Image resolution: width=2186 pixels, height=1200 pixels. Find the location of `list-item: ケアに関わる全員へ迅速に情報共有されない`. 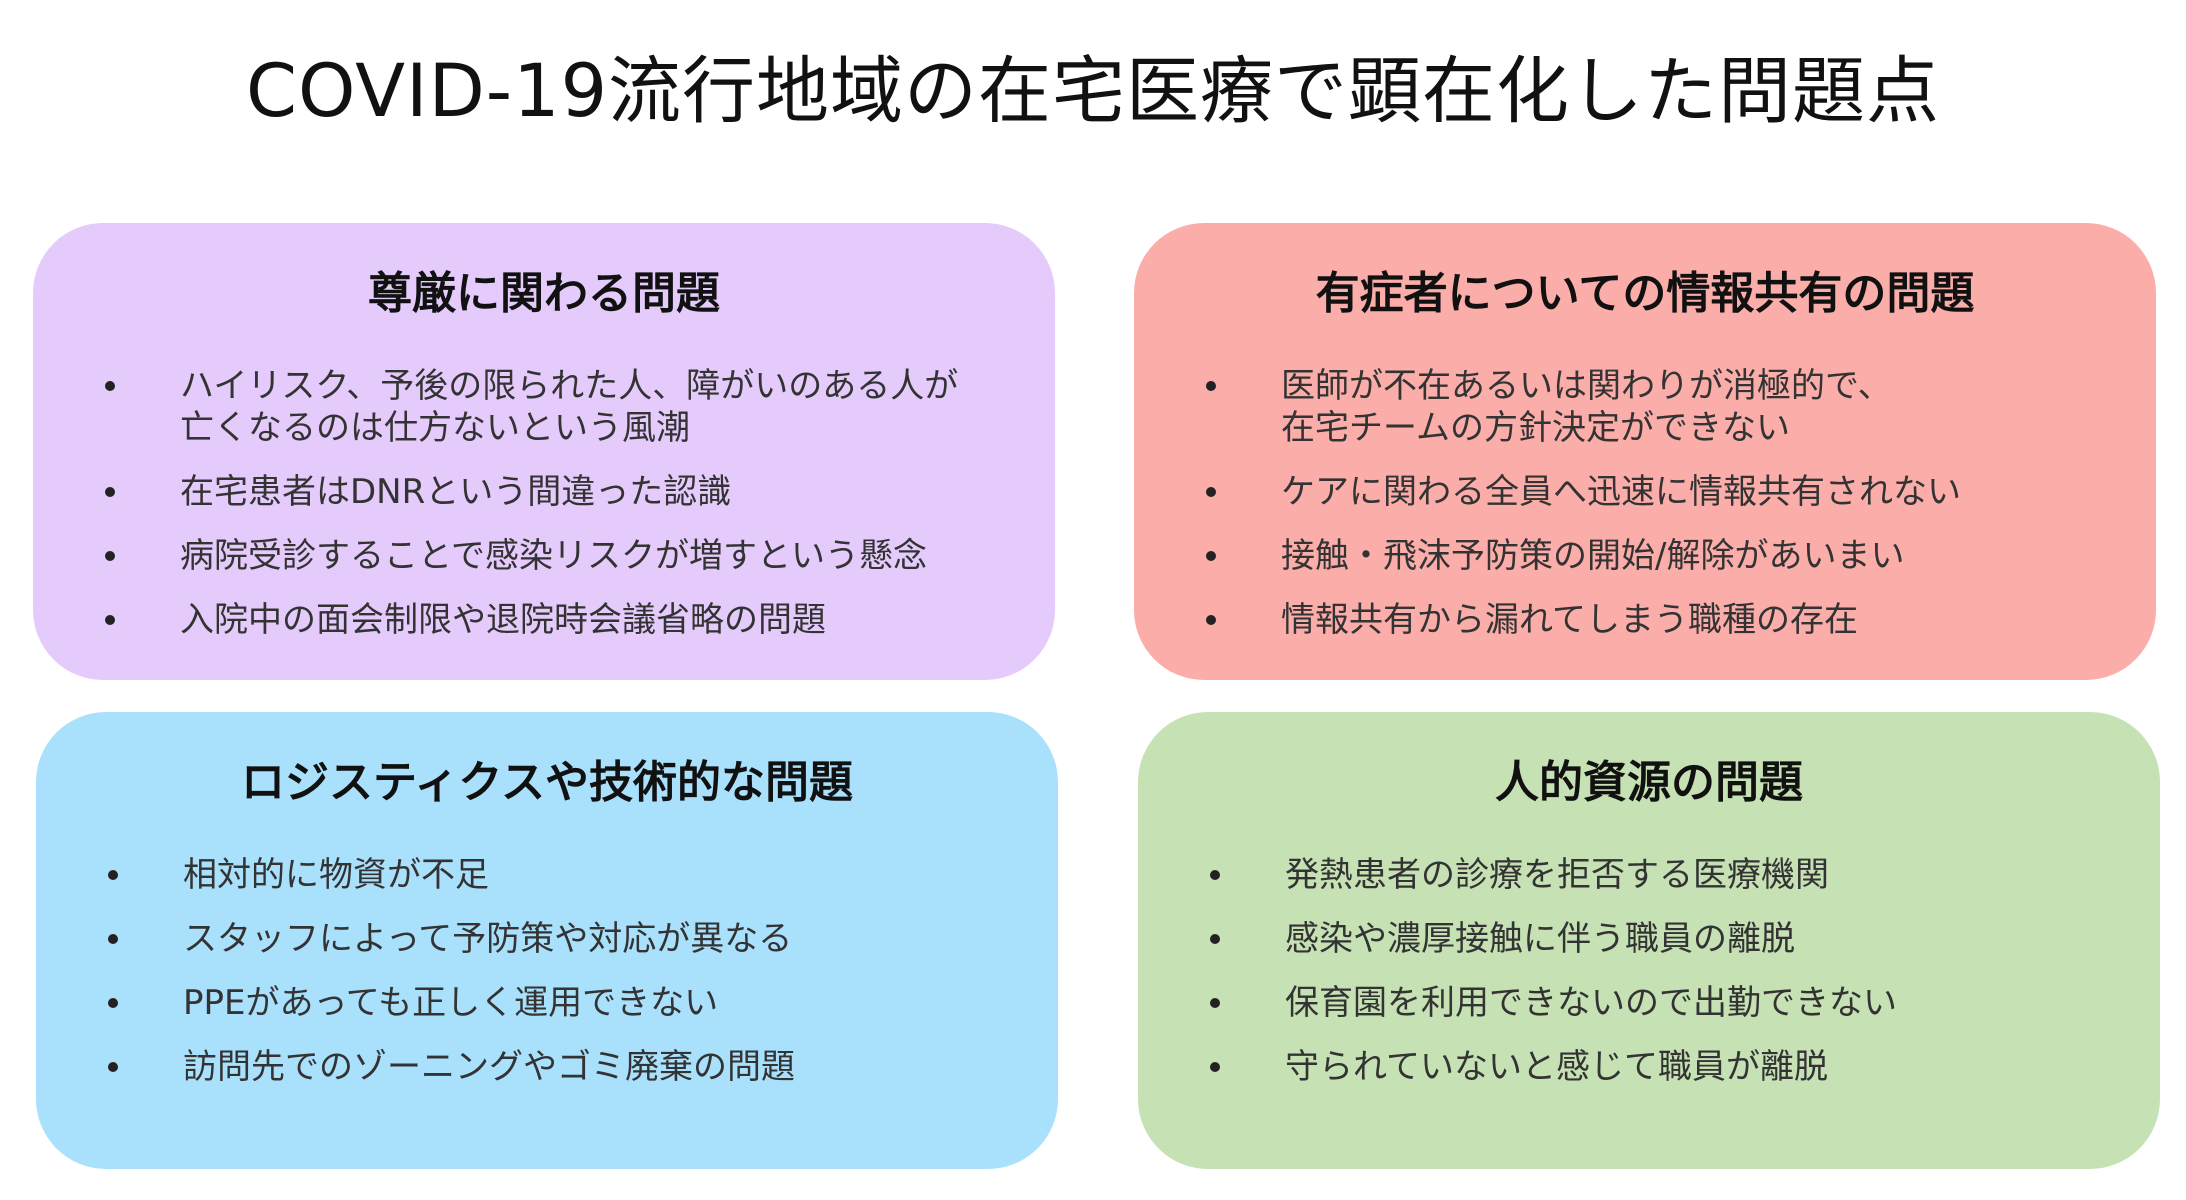

list-item: ケアに関わる全員へ迅速に情報共有されない is located at coordinates (1661, 492).